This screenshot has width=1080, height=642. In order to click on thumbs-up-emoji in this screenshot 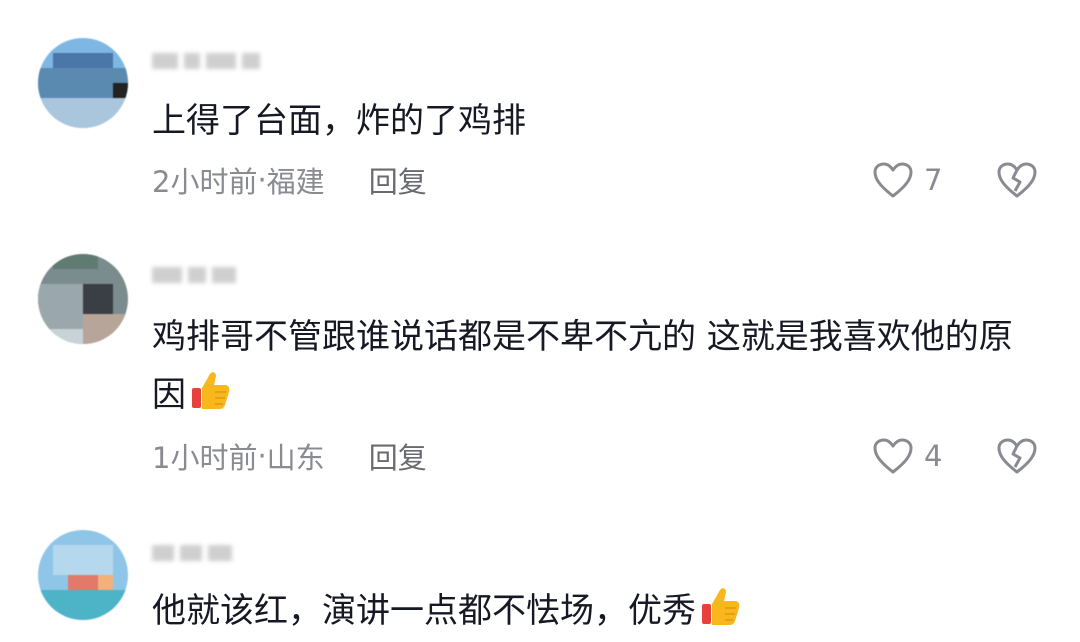, I will do `click(721, 606)`.